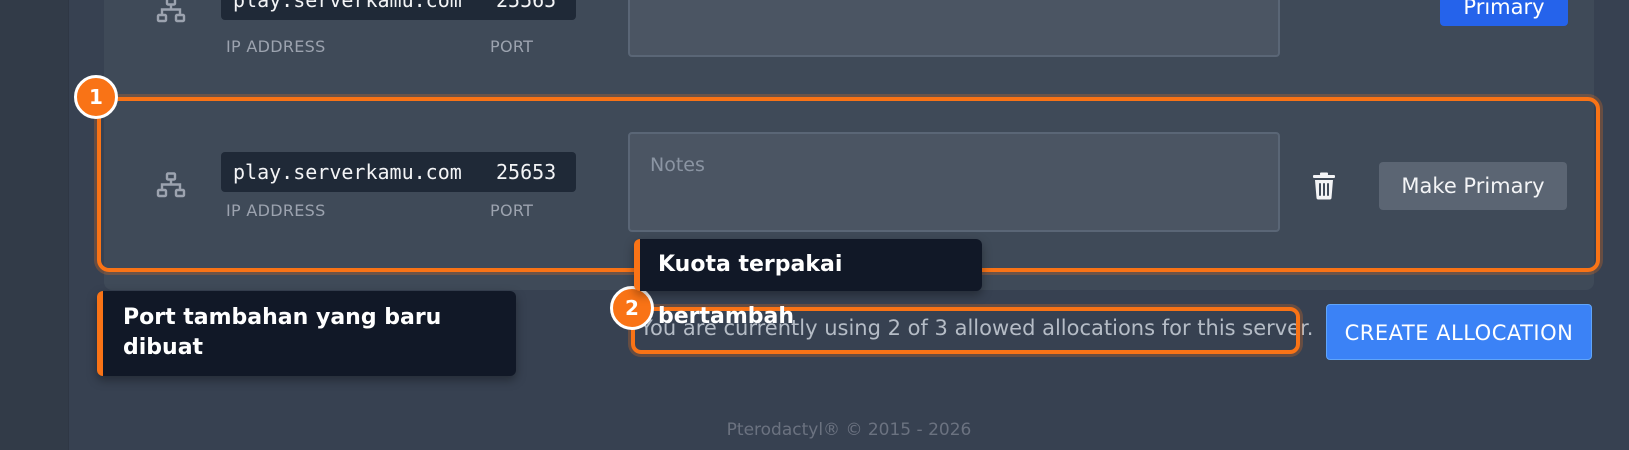  What do you see at coordinates (171, 11) in the screenshot?
I see `network-icon` at bounding box center [171, 11].